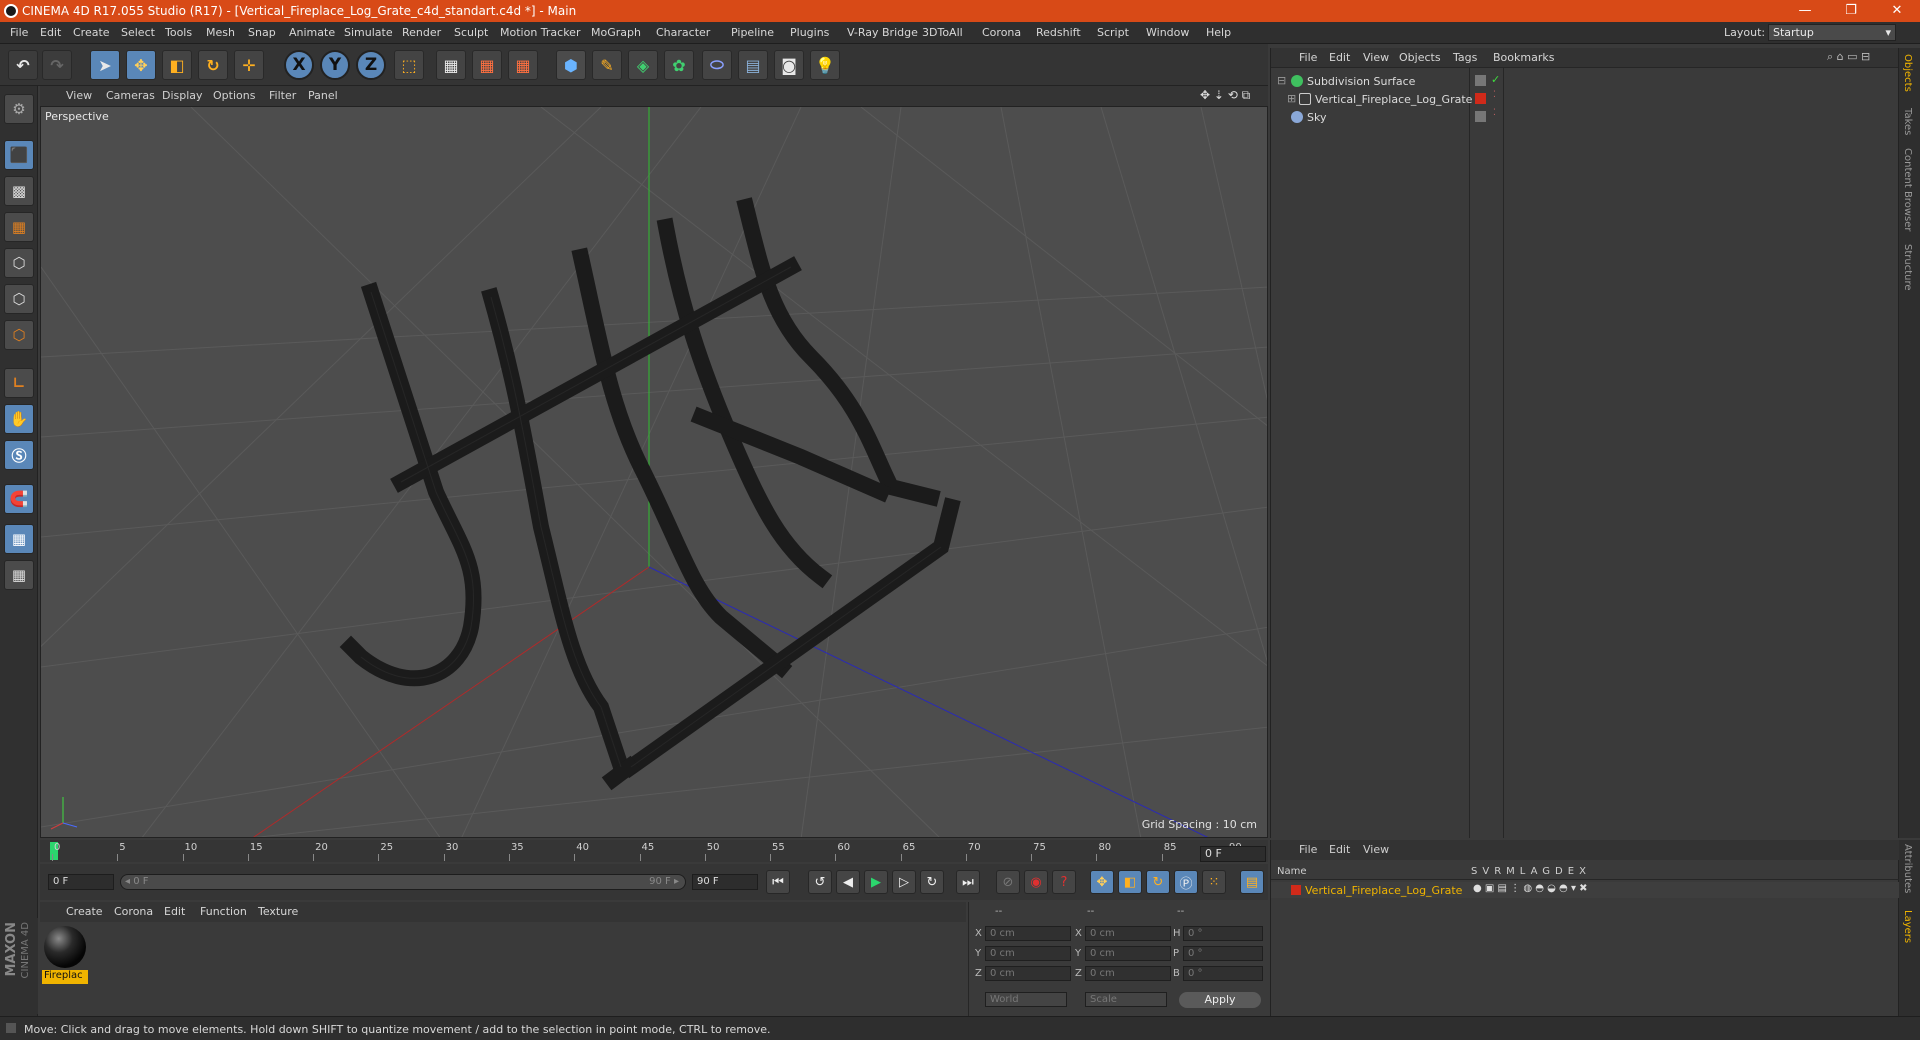 The height and width of the screenshot is (1040, 1920). Describe the element at coordinates (571, 65) in the screenshot. I see `cube-icon: ⬢` at that location.